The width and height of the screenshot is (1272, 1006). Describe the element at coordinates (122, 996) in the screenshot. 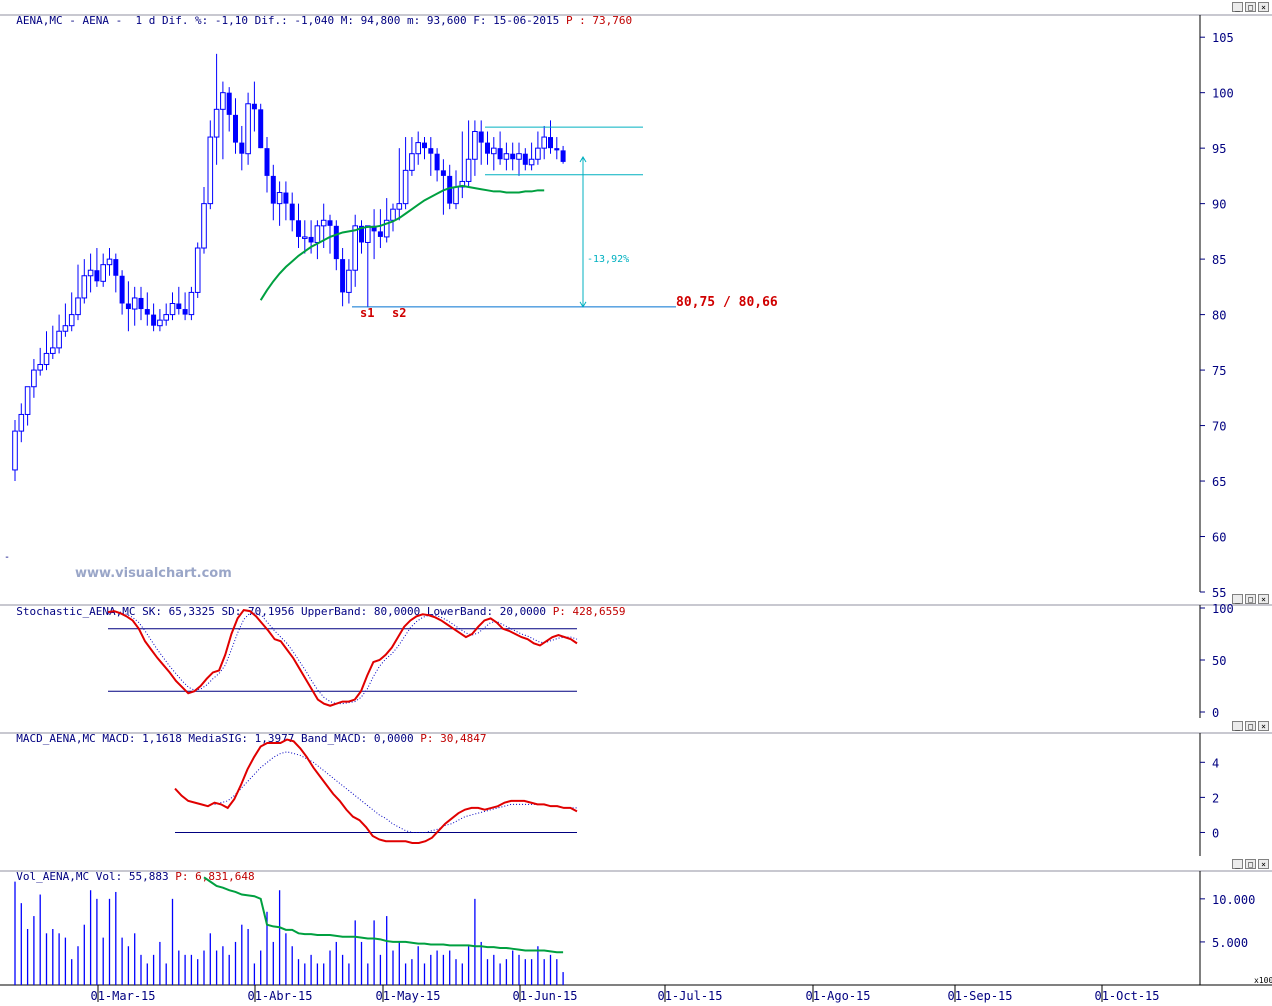

I see `date-tick-label: 01-Mar-15` at that location.